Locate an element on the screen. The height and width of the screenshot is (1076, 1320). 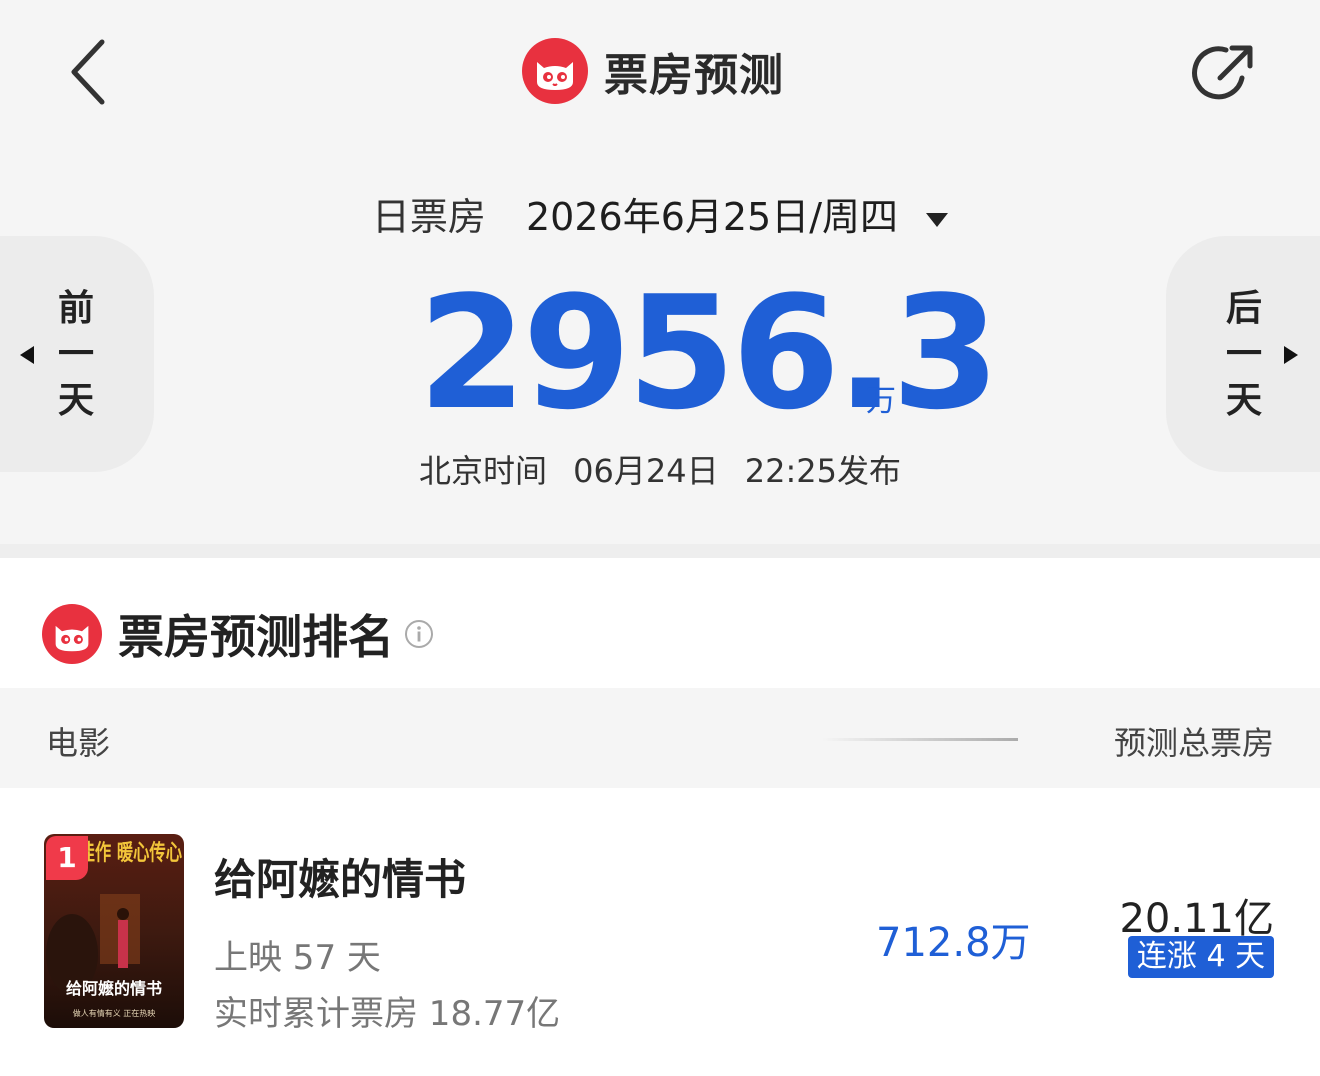
ranking-title: 票房预测排名 is located at coordinates (256, 637).